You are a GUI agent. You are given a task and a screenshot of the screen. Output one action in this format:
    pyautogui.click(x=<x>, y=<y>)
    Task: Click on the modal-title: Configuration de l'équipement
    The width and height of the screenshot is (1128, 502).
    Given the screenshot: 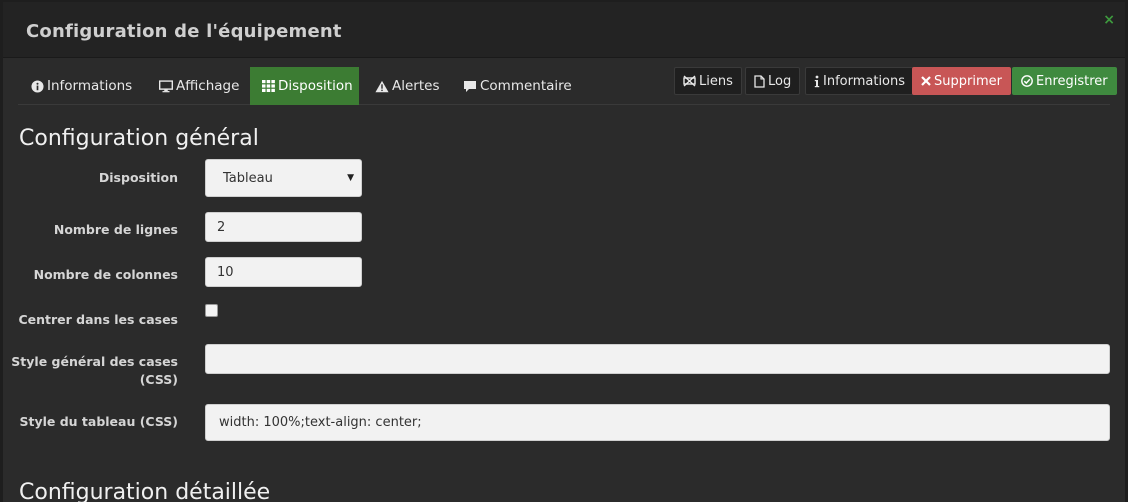 What is the action you would take?
    pyautogui.click(x=184, y=31)
    